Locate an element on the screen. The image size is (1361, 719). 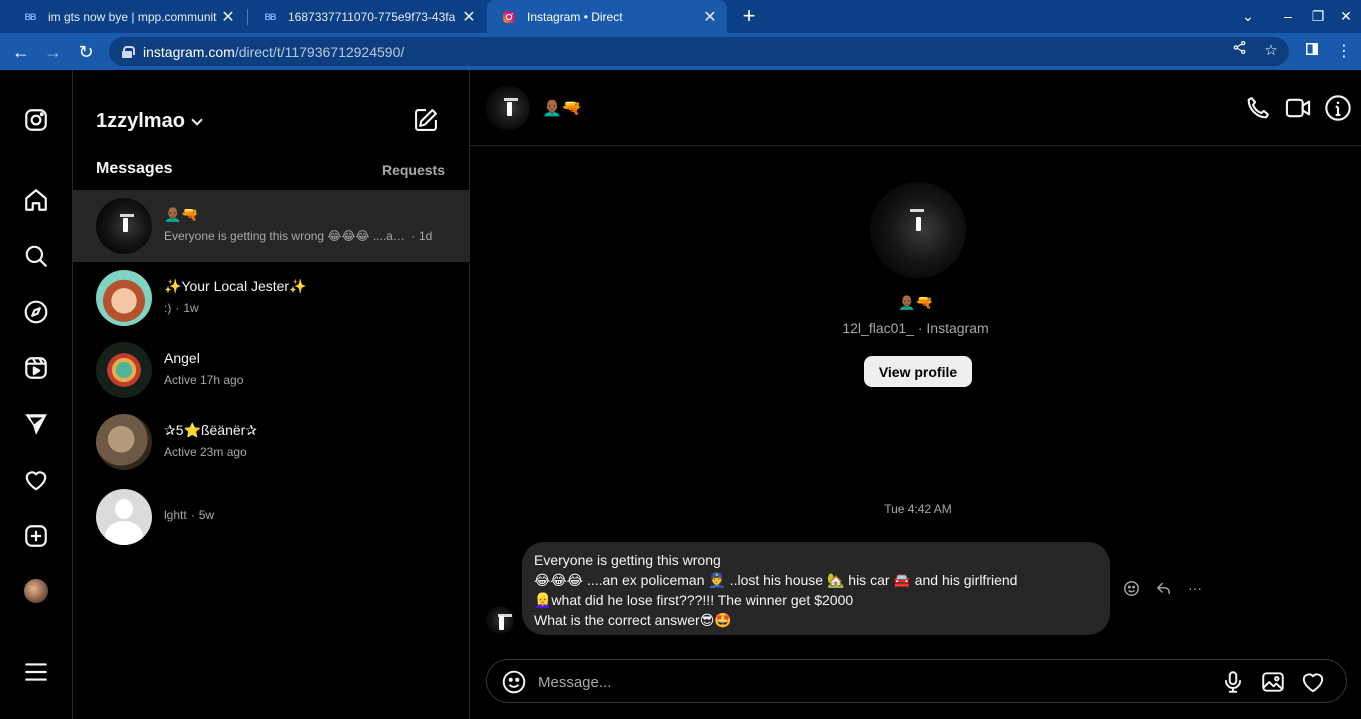
profile-username: 12l_flac01_ · Instagram is located at coordinates (915, 328).